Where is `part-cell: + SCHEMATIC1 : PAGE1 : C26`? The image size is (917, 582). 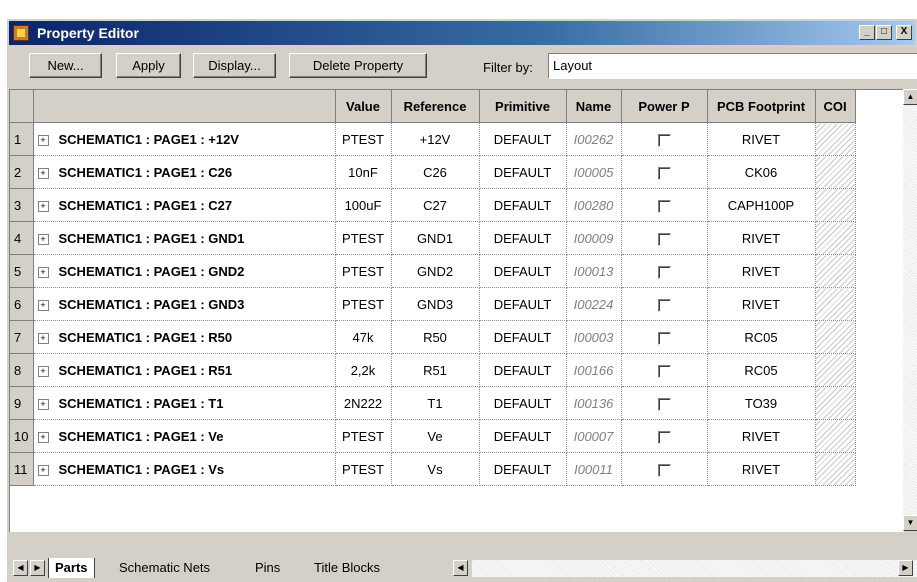
part-cell: + SCHEMATIC1 : PAGE1 : C26 is located at coordinates (184, 172).